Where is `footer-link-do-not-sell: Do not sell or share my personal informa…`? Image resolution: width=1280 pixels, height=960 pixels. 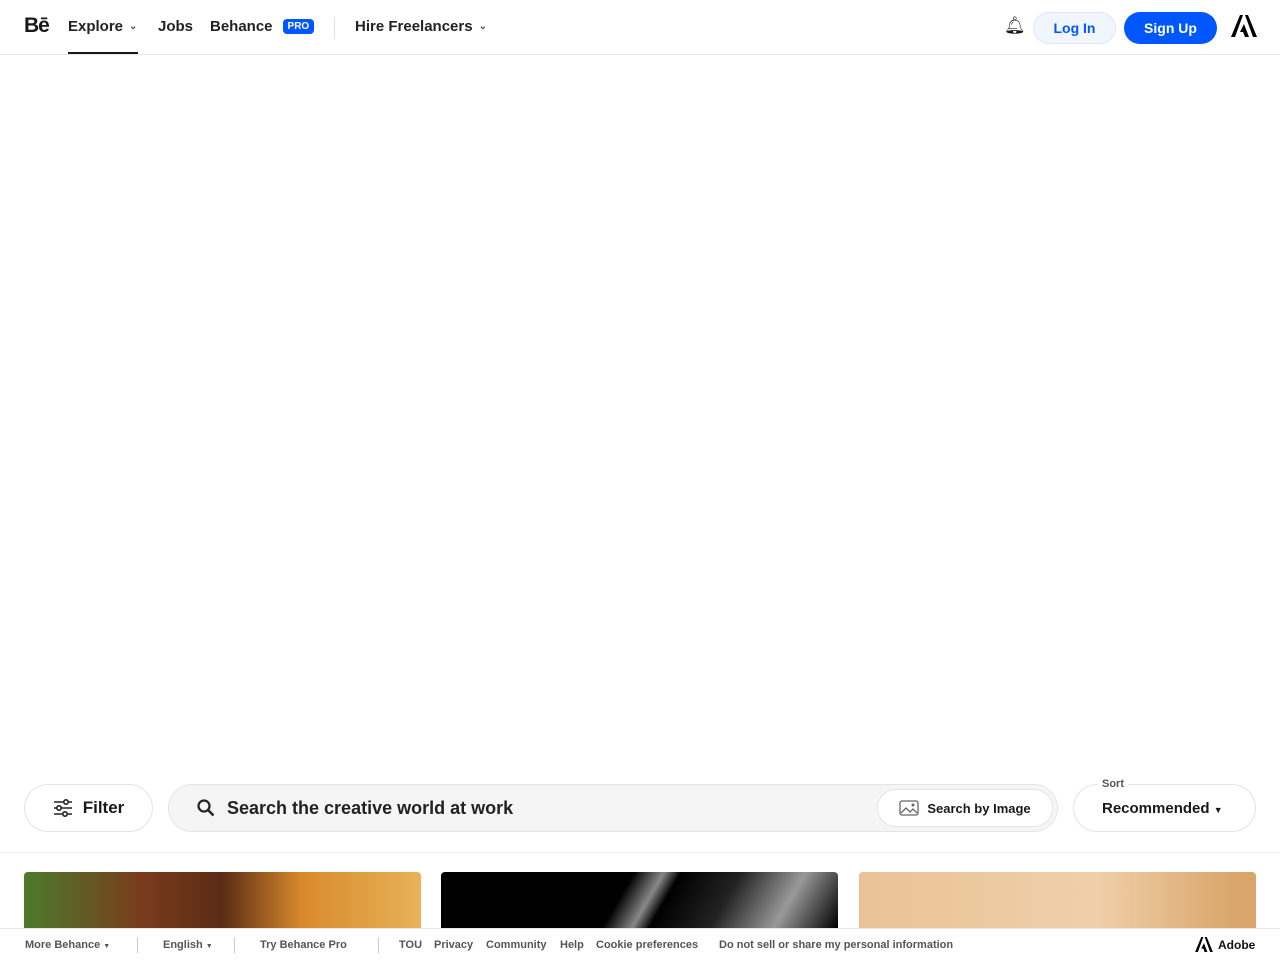
footer-link-do-not-sell: Do not sell or share my personal informa… is located at coordinates (836, 945).